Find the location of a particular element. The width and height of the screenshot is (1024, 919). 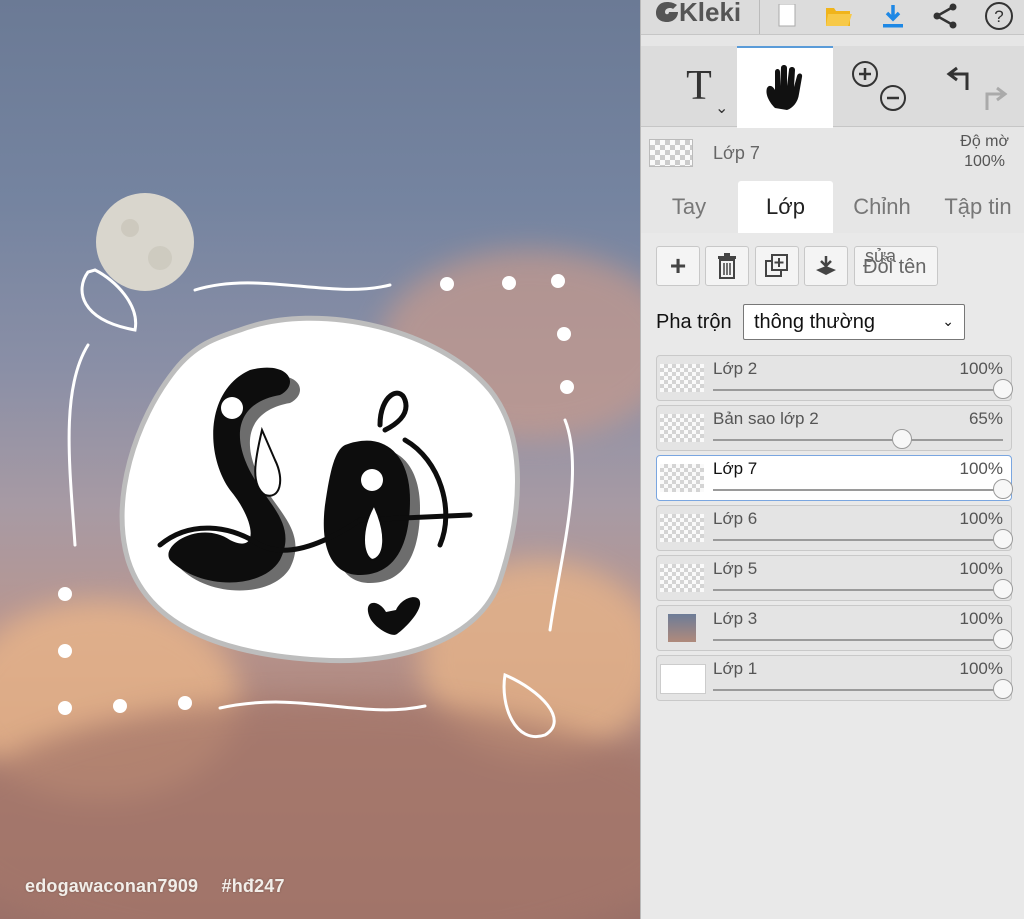

delete-layer-button is located at coordinates (727, 266).